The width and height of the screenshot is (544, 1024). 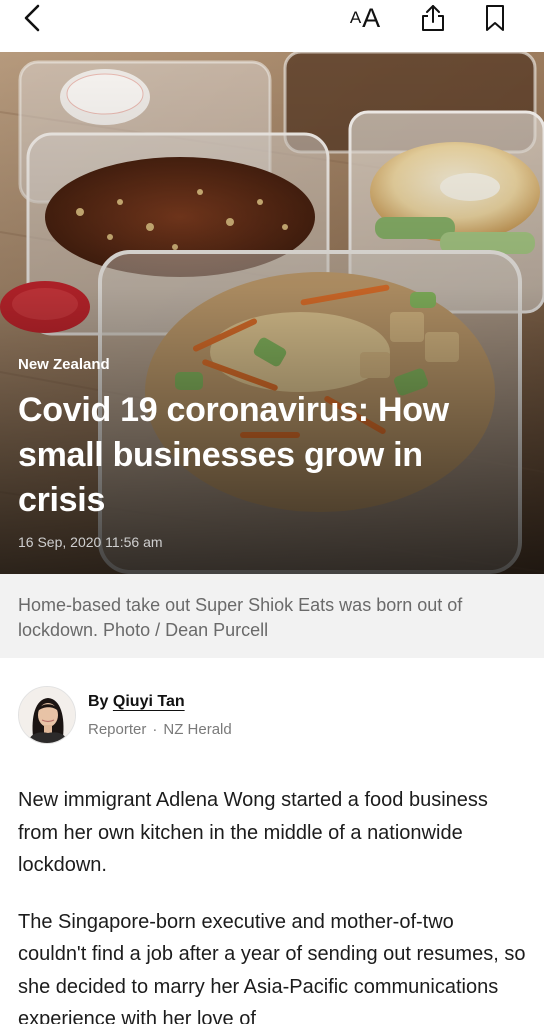 I want to click on bookmark-button, so click(x=495, y=18).